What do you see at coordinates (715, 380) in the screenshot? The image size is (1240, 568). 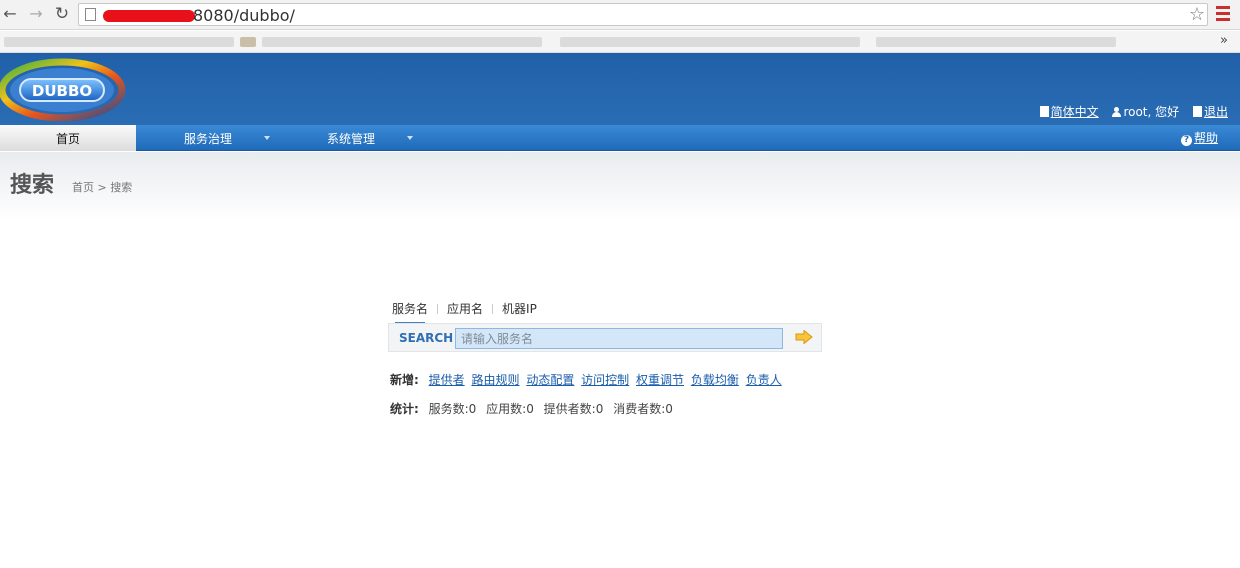 I see `add-load-balance-link: 负载均衡` at bounding box center [715, 380].